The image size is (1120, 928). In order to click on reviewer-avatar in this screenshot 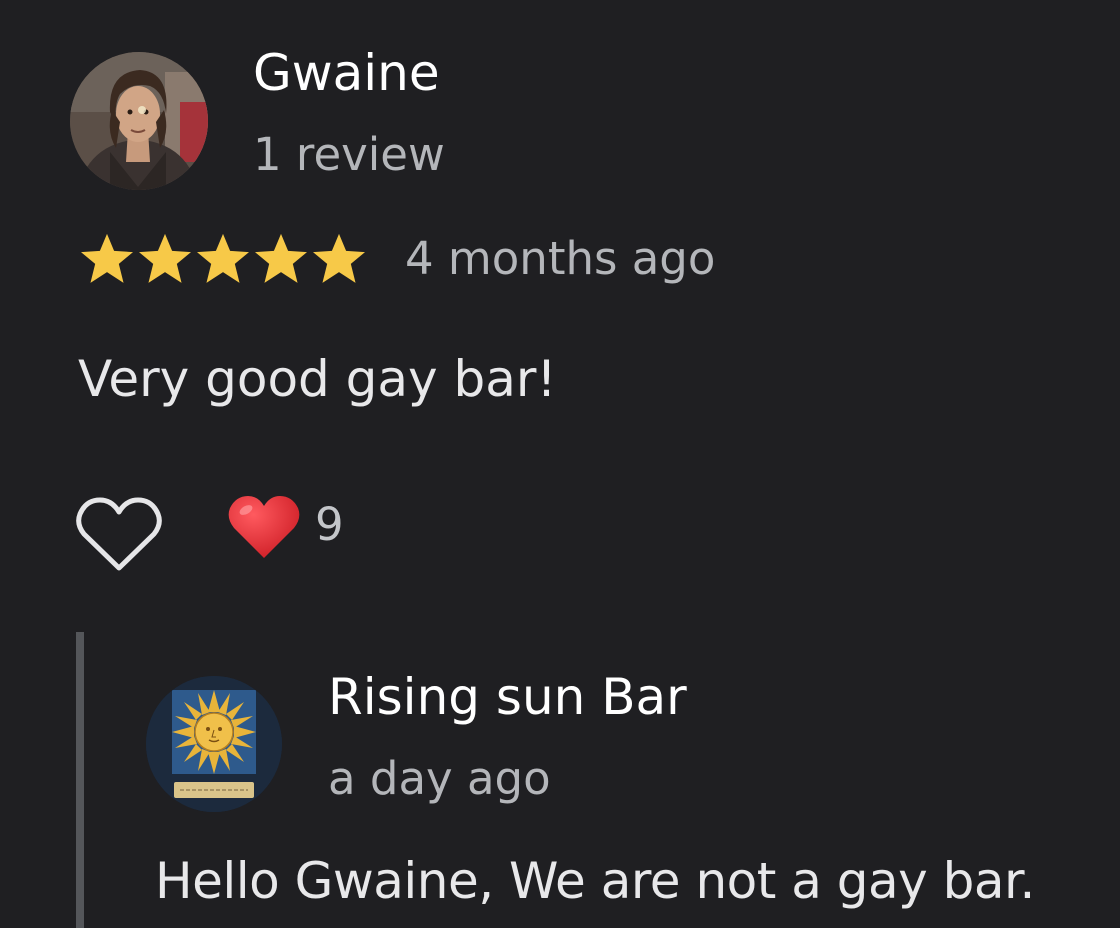, I will do `click(139, 121)`.